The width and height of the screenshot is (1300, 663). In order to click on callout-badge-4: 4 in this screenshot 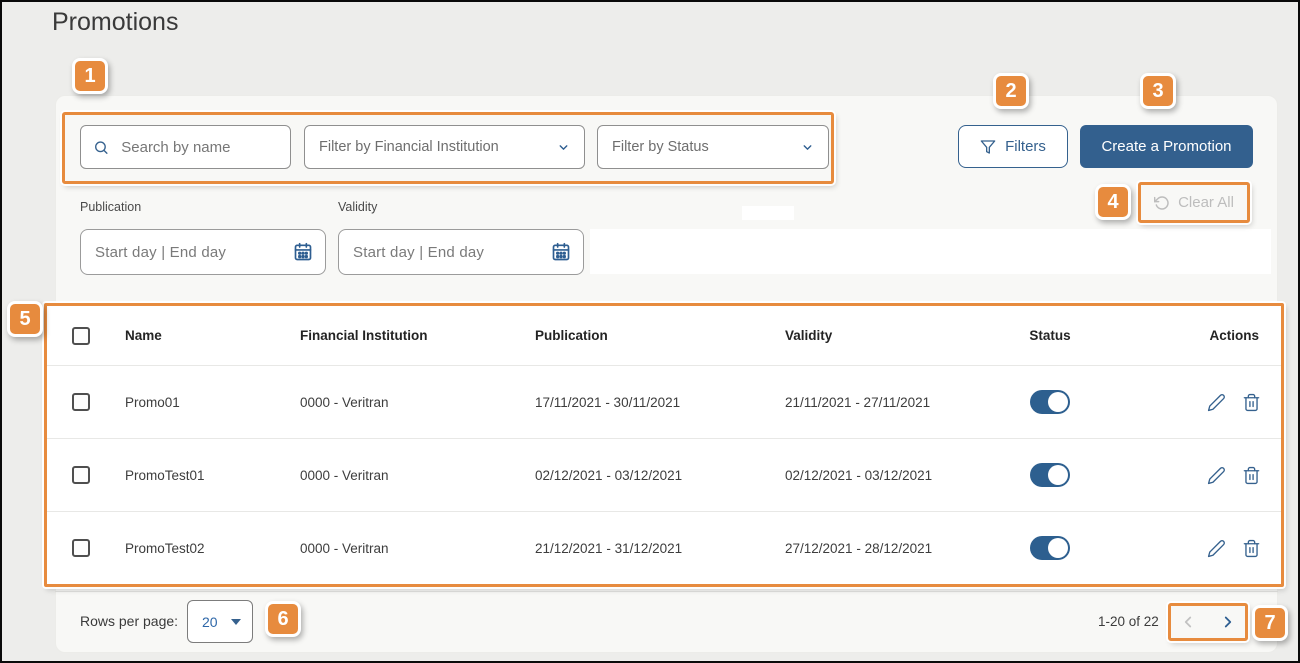, I will do `click(1113, 202)`.